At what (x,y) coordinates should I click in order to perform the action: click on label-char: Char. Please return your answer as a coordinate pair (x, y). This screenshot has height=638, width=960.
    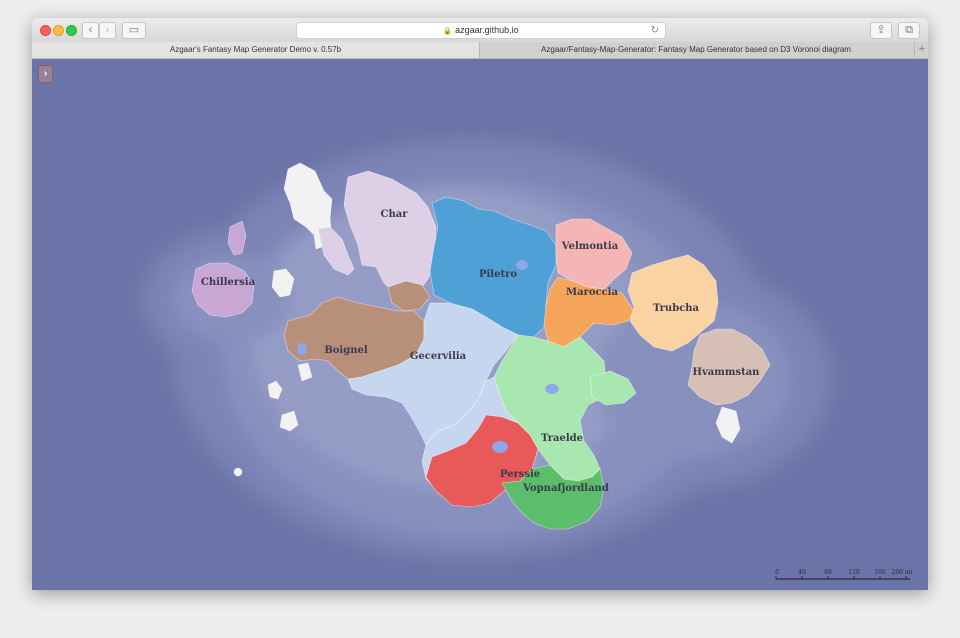
    Looking at the image, I should click on (395, 214).